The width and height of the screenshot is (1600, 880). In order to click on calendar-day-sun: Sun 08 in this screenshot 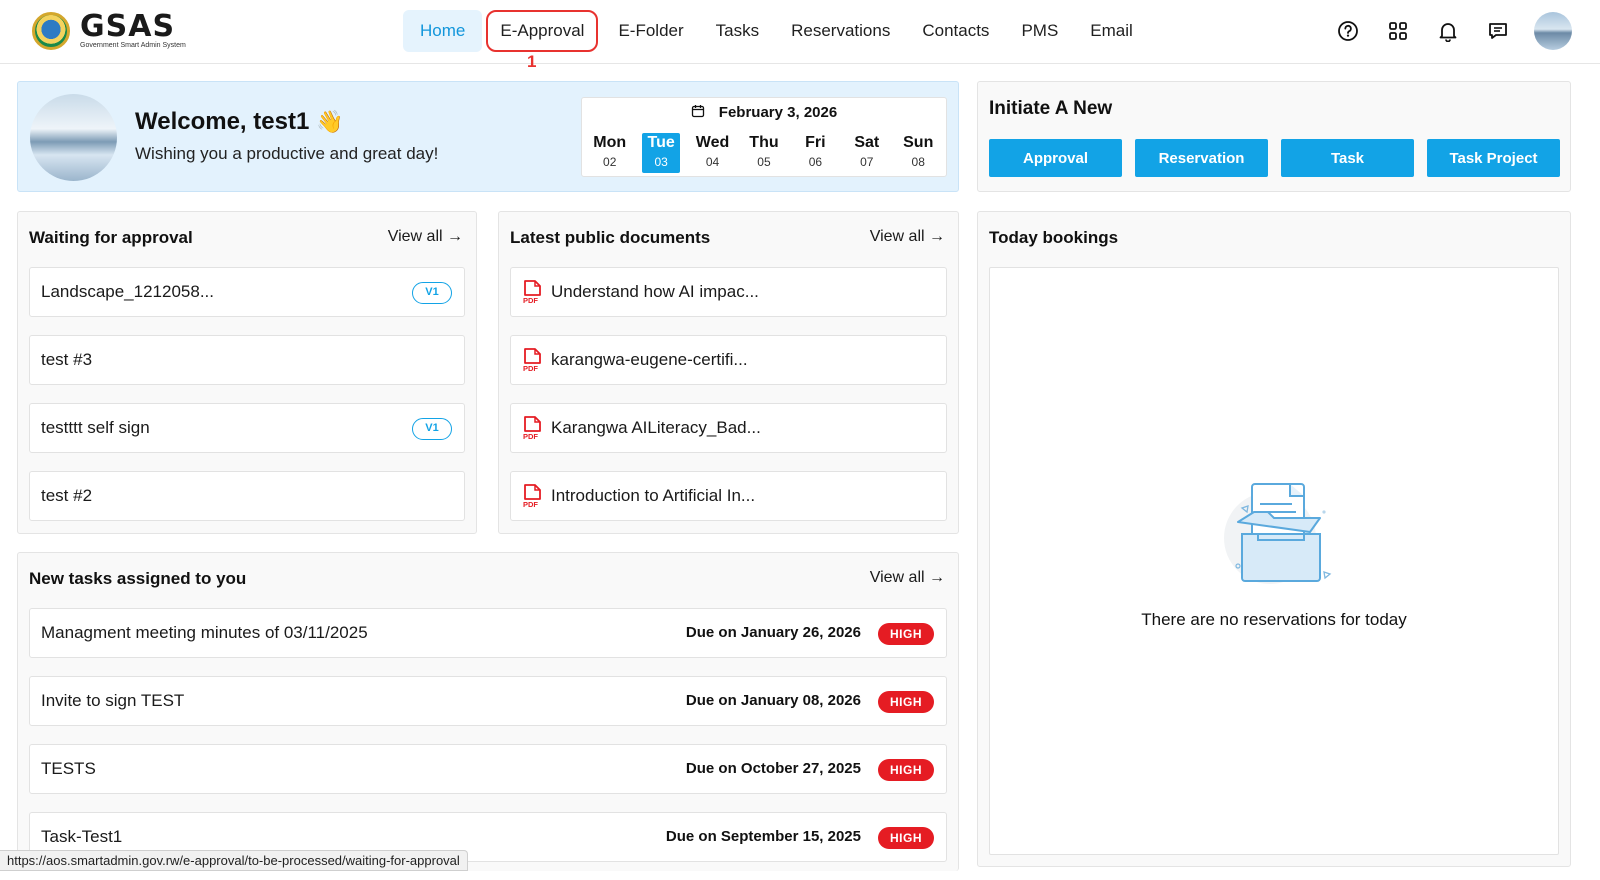, I will do `click(918, 153)`.